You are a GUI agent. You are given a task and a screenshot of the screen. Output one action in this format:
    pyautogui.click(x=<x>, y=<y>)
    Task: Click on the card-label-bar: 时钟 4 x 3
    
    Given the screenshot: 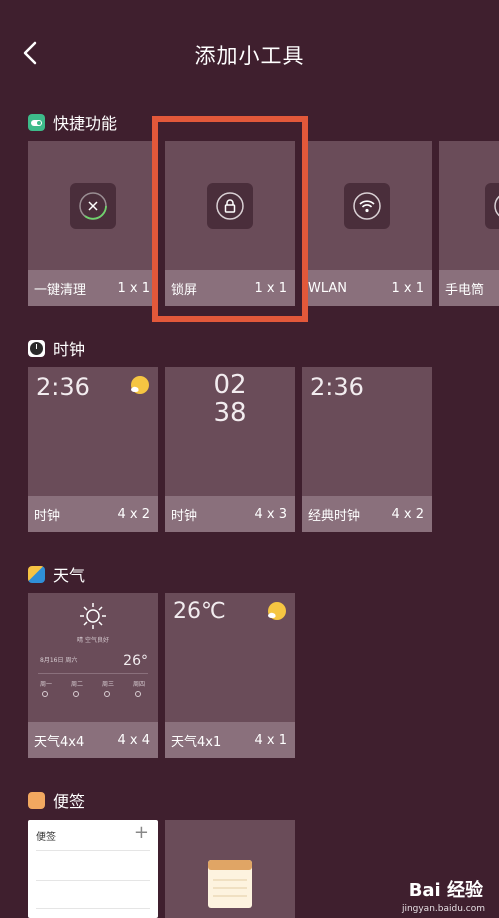 What is the action you would take?
    pyautogui.click(x=230, y=514)
    